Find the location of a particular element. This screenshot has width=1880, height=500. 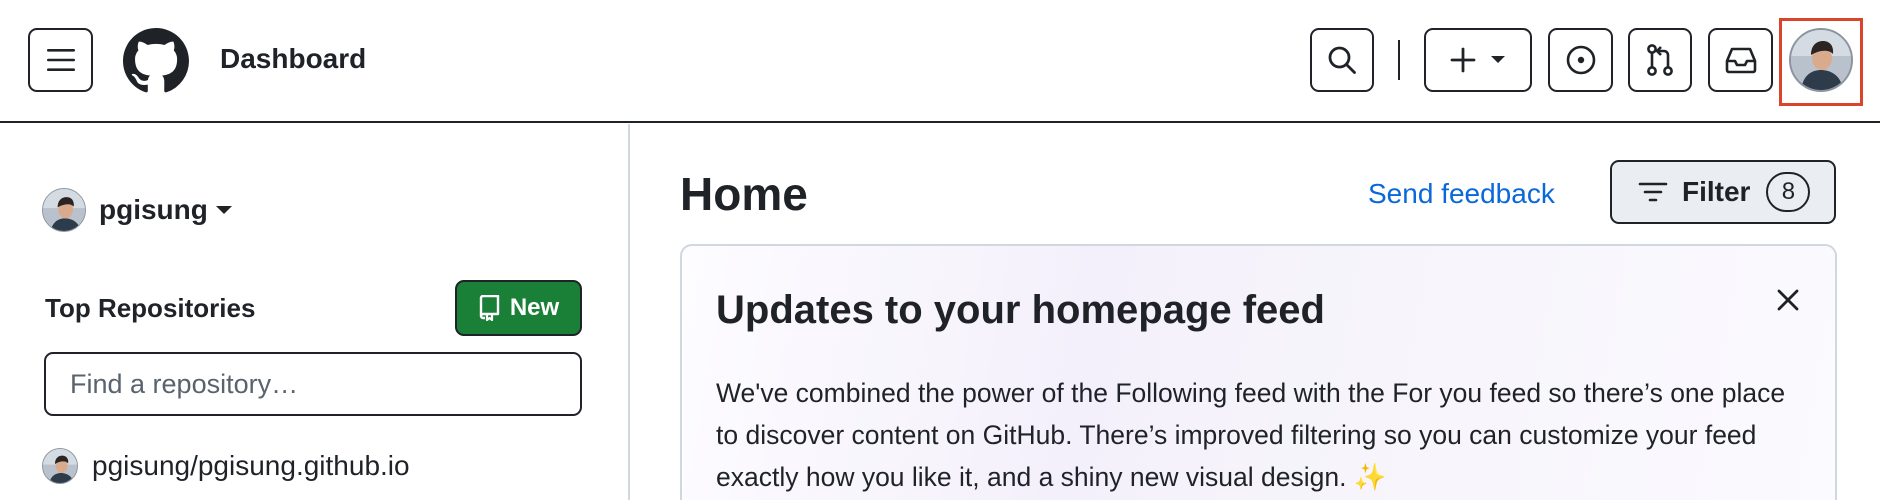

page-title: Dashboard is located at coordinates (293, 59).